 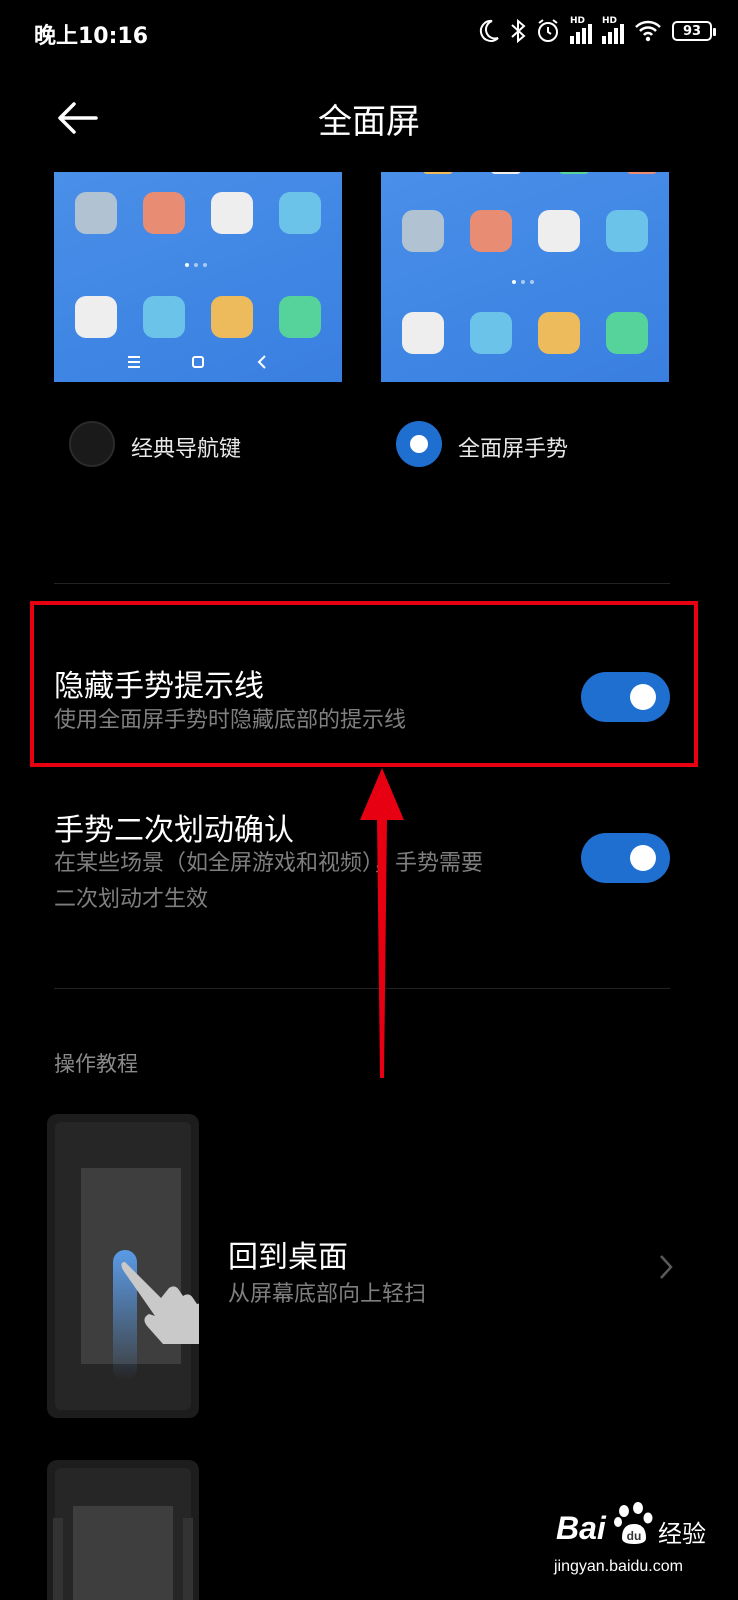 What do you see at coordinates (633, 1523) in the screenshot?
I see `paw-icon: du` at bounding box center [633, 1523].